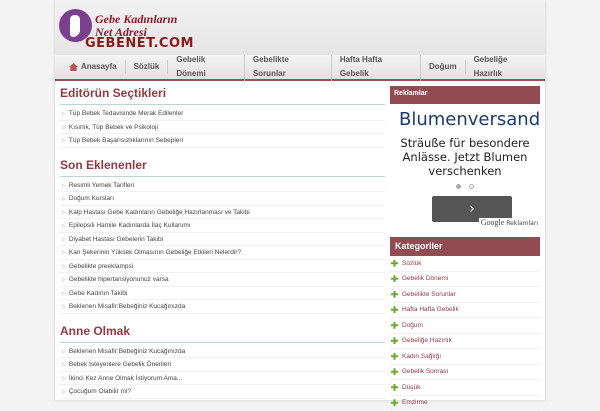 This screenshot has height=411, width=600. I want to click on category-item: Emzirme, so click(465, 403).